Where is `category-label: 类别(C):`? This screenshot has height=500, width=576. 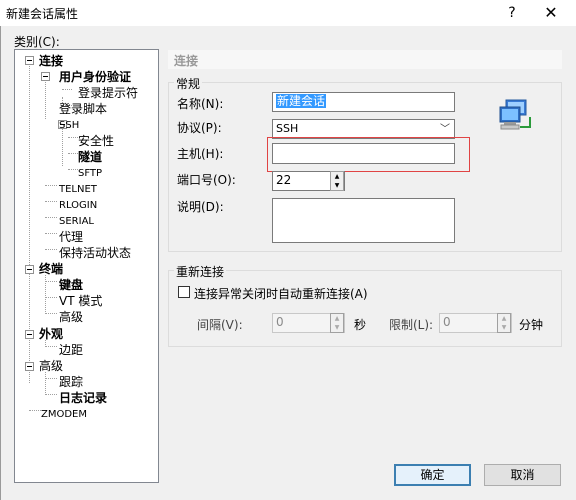
category-label: 类别(C): is located at coordinates (37, 42).